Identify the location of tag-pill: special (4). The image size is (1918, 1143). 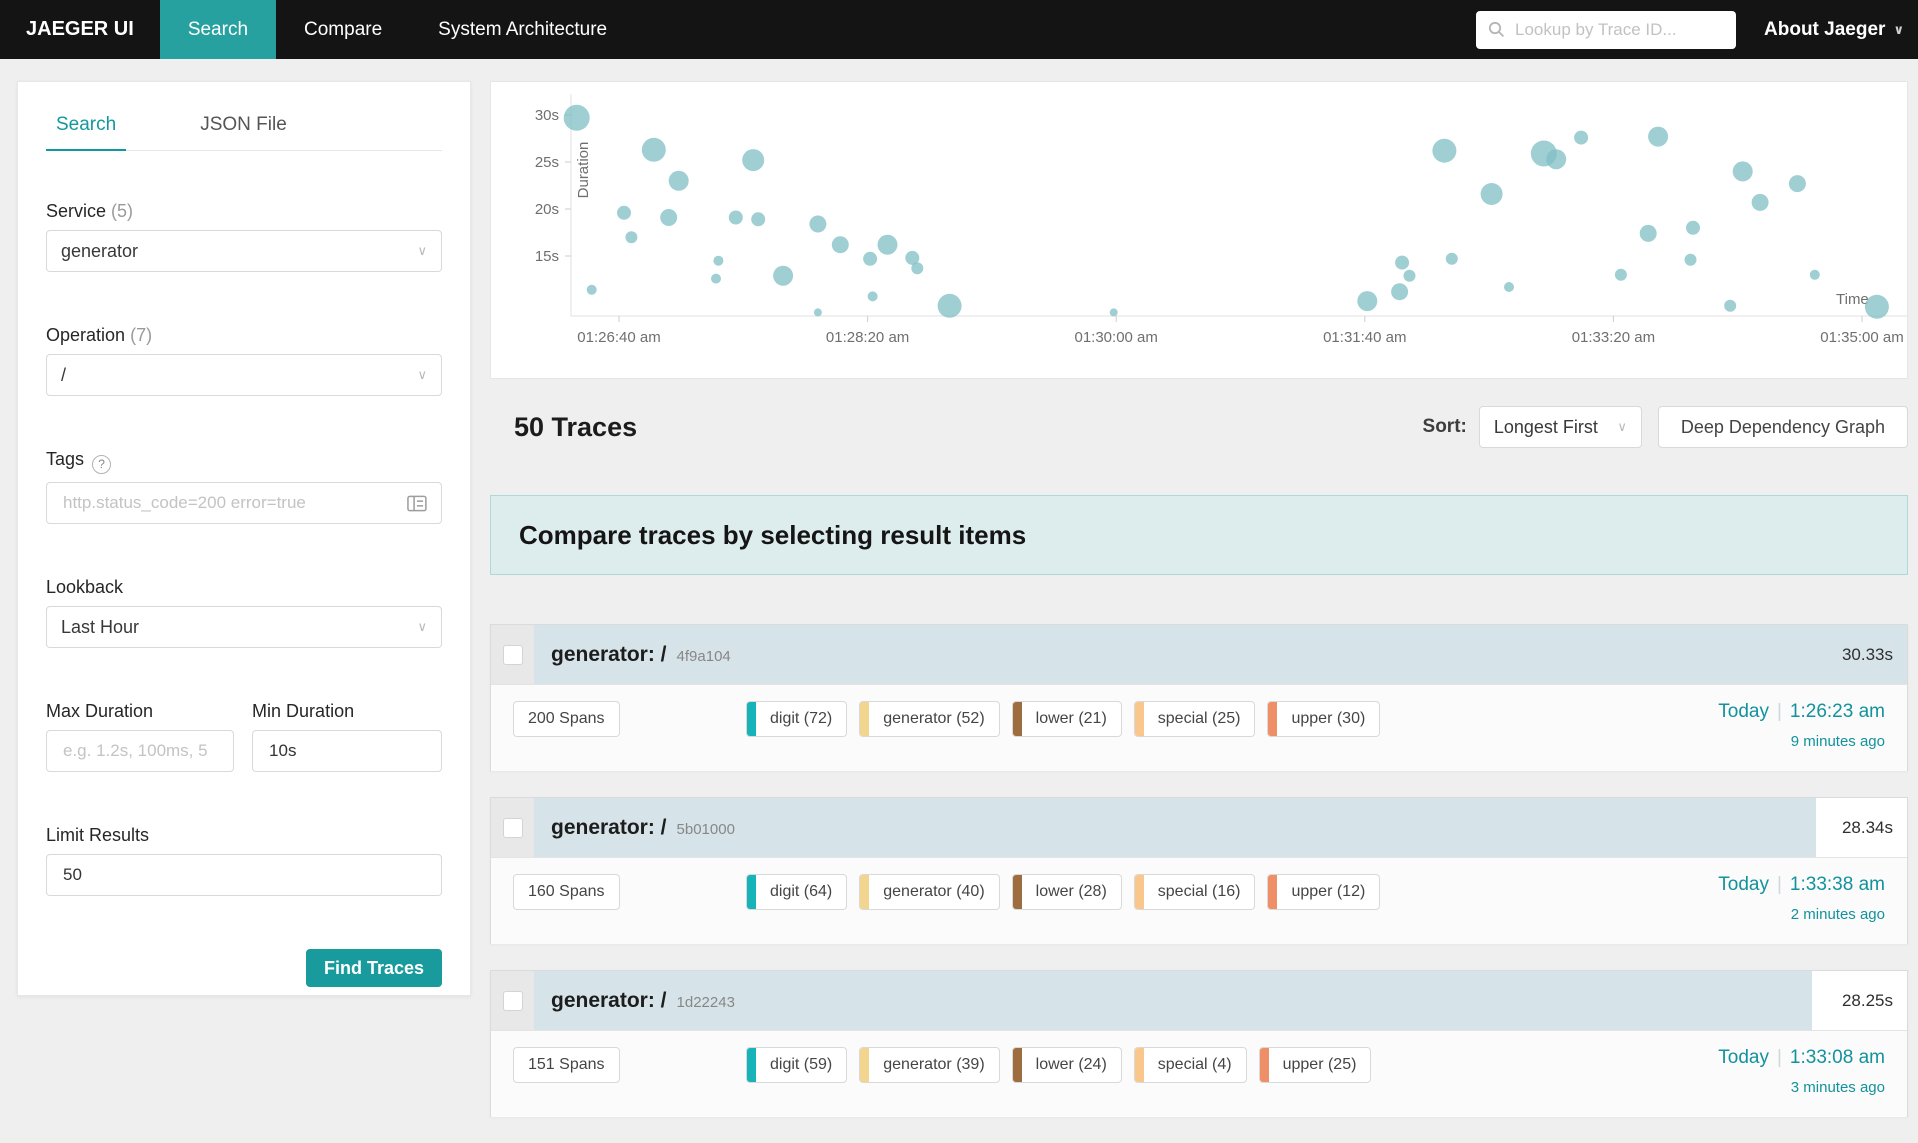
(1190, 1065).